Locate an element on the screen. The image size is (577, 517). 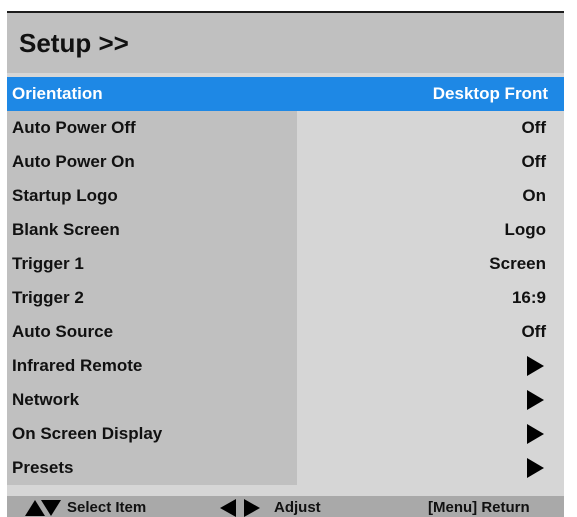
menu-item-value: Desktop Front is located at coordinates (490, 93).